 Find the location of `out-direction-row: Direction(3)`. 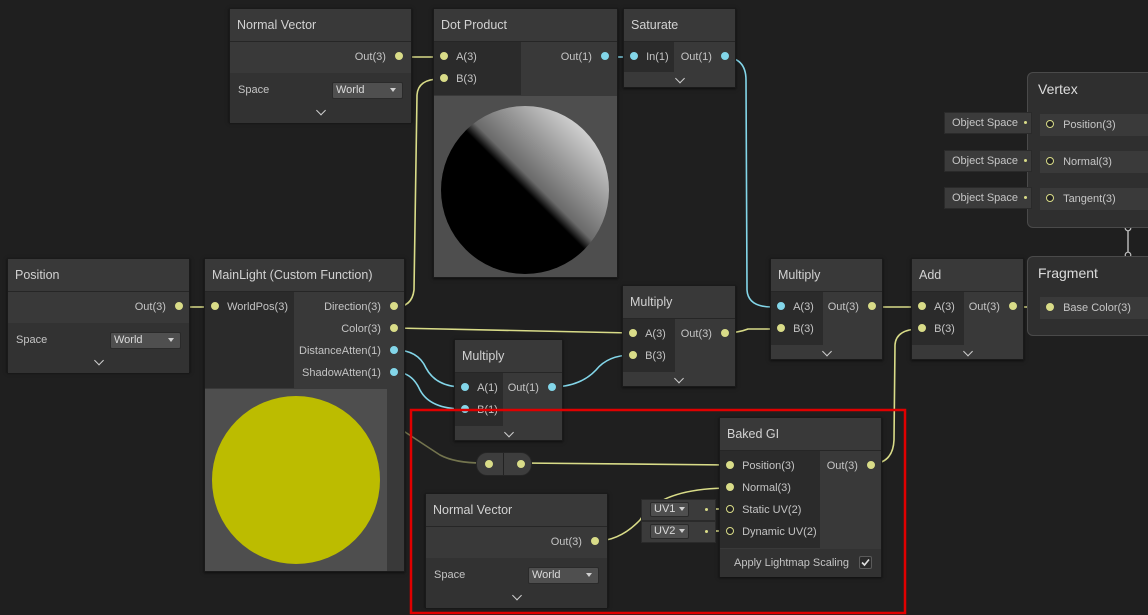

out-direction-row: Direction(3) is located at coordinates (361, 307).